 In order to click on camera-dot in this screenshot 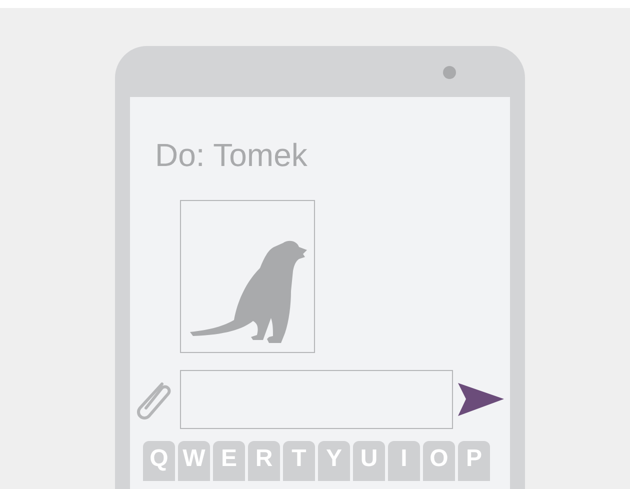, I will do `click(449, 72)`.